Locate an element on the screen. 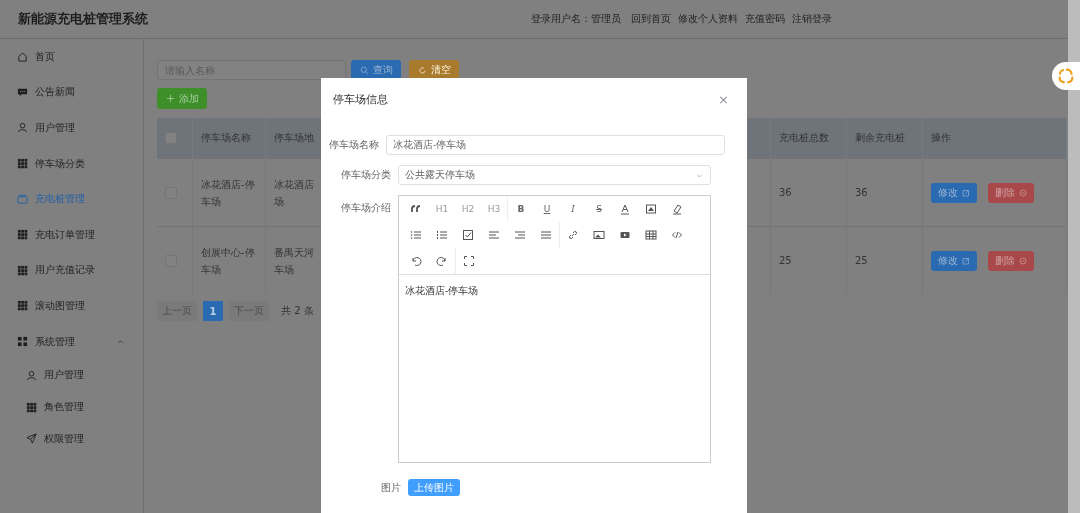  card-icon is located at coordinates (22, 199).